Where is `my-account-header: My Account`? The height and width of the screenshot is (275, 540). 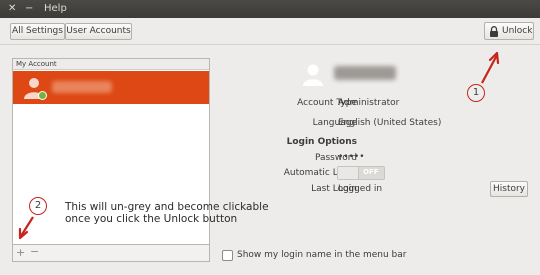 my-account-header: My Account is located at coordinates (111, 64).